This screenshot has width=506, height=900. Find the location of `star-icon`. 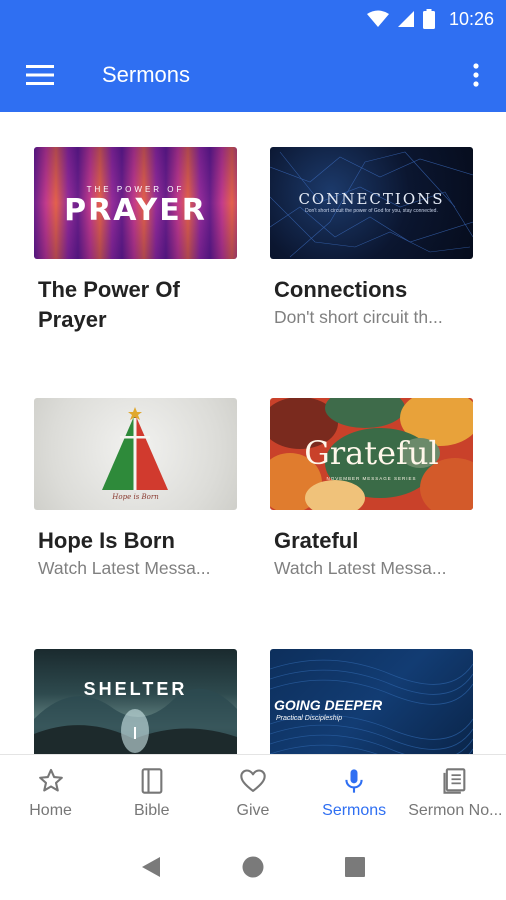

star-icon is located at coordinates (50, 780).